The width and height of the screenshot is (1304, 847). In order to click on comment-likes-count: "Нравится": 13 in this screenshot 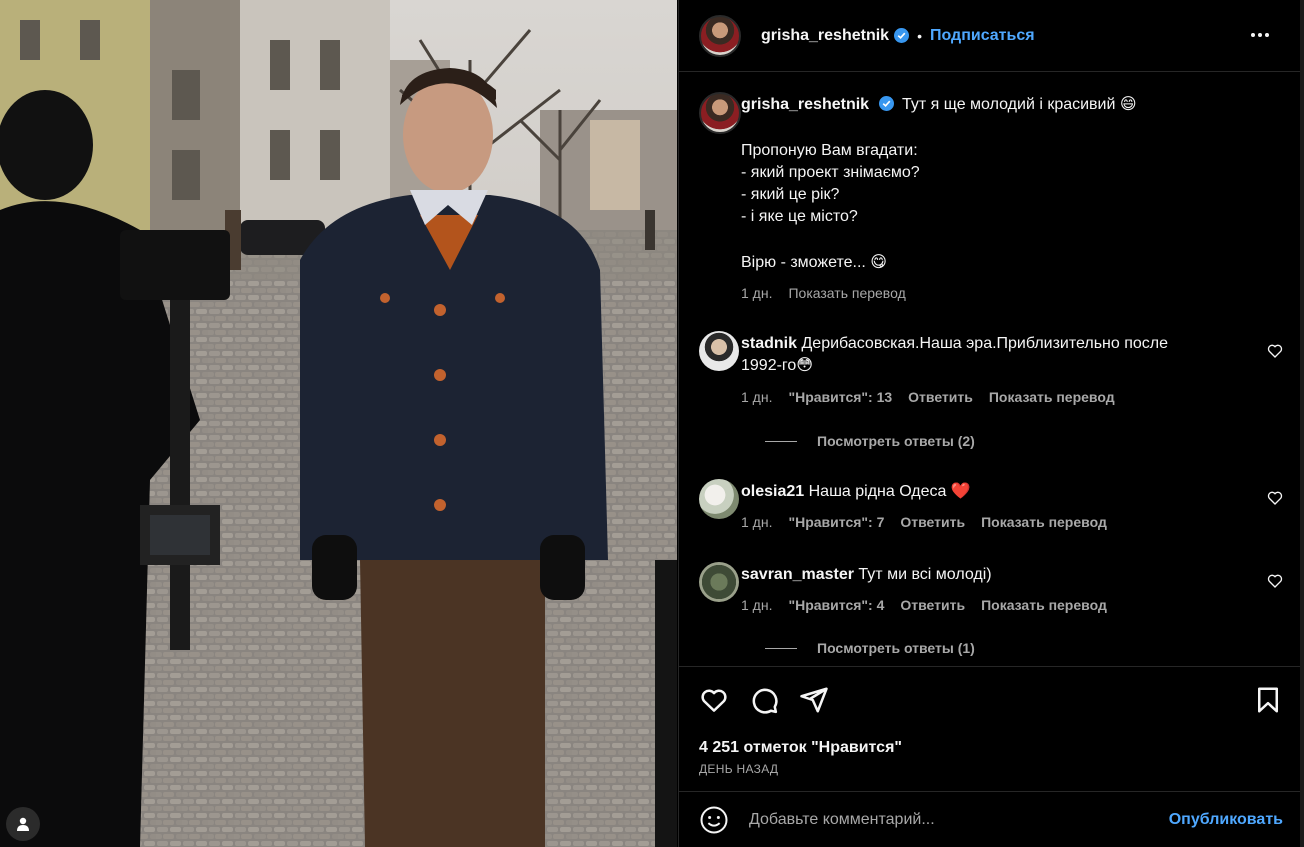, I will do `click(840, 397)`.